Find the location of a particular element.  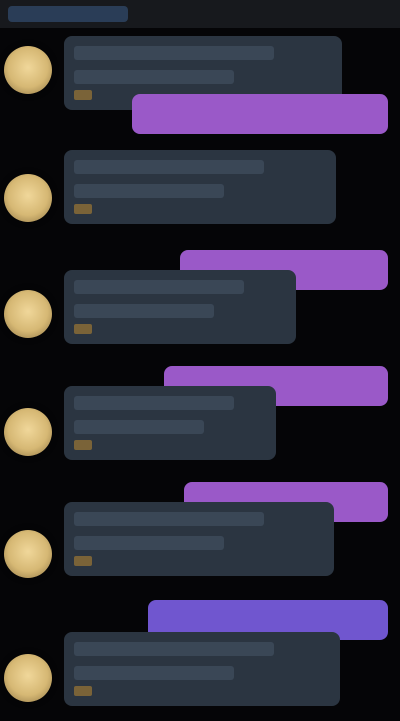

chat-header is located at coordinates (200, 14).